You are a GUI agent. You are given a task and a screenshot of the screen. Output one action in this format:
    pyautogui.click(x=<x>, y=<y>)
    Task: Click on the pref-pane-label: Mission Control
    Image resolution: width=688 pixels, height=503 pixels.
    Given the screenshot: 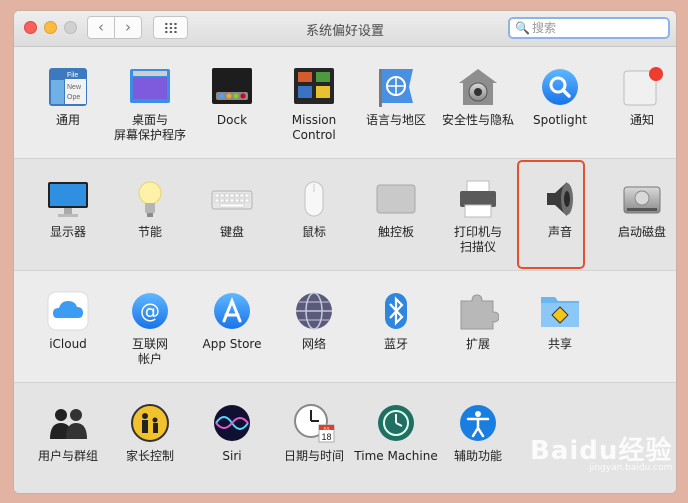 What is the action you would take?
    pyautogui.click(x=314, y=127)
    